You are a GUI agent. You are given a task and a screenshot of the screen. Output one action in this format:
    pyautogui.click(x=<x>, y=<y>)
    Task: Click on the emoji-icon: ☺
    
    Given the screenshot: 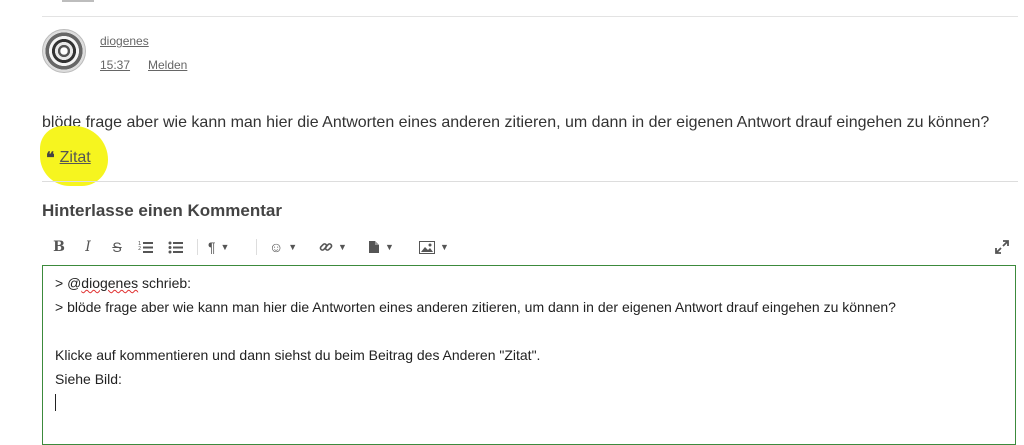 What is the action you would take?
    pyautogui.click(x=276, y=247)
    